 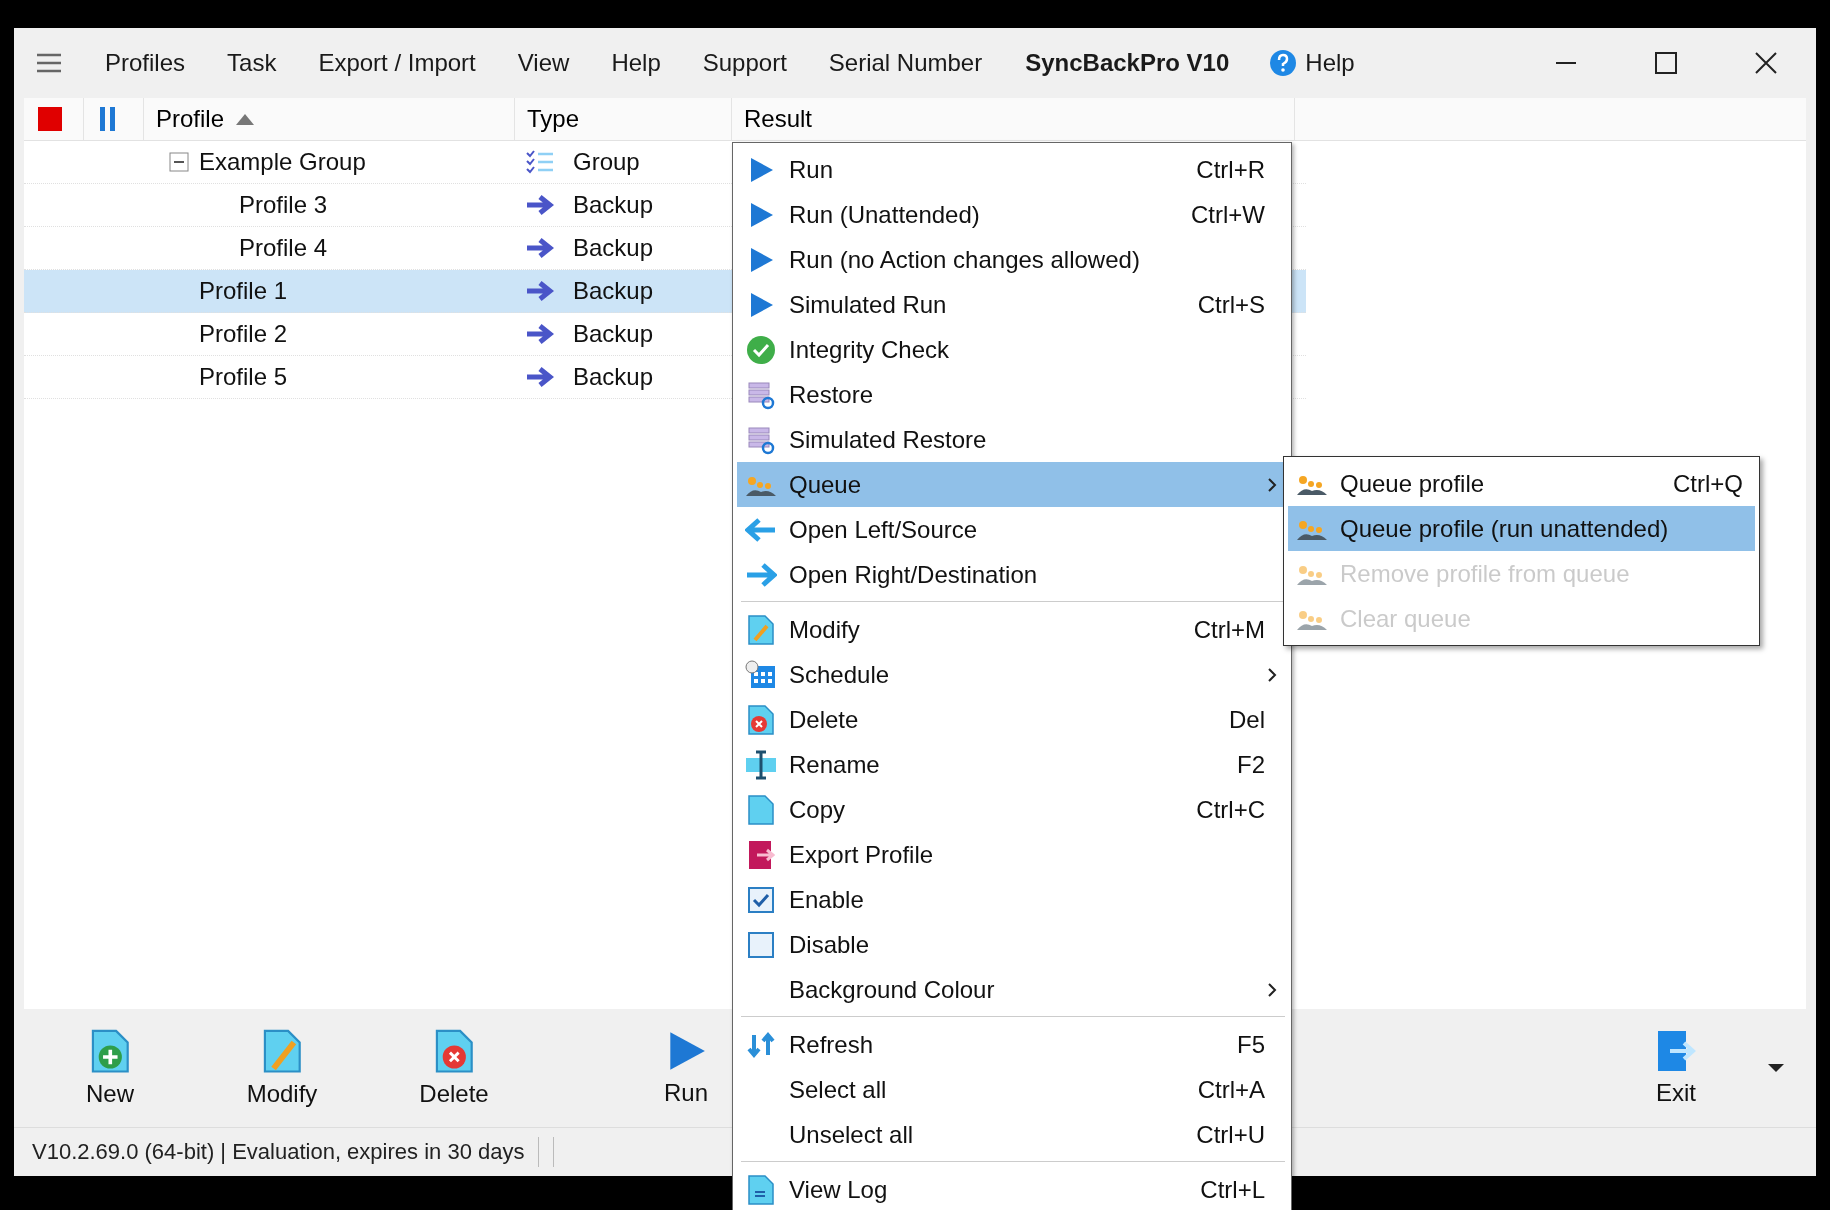 What do you see at coordinates (243, 377) in the screenshot?
I see `profile-name: Profile 5` at bounding box center [243, 377].